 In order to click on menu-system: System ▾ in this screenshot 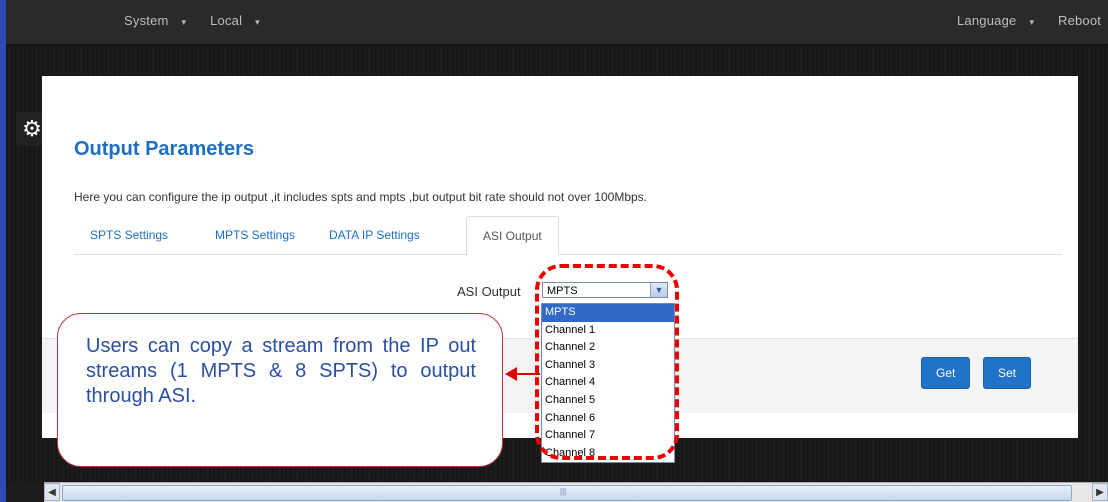, I will do `click(160, 20)`.